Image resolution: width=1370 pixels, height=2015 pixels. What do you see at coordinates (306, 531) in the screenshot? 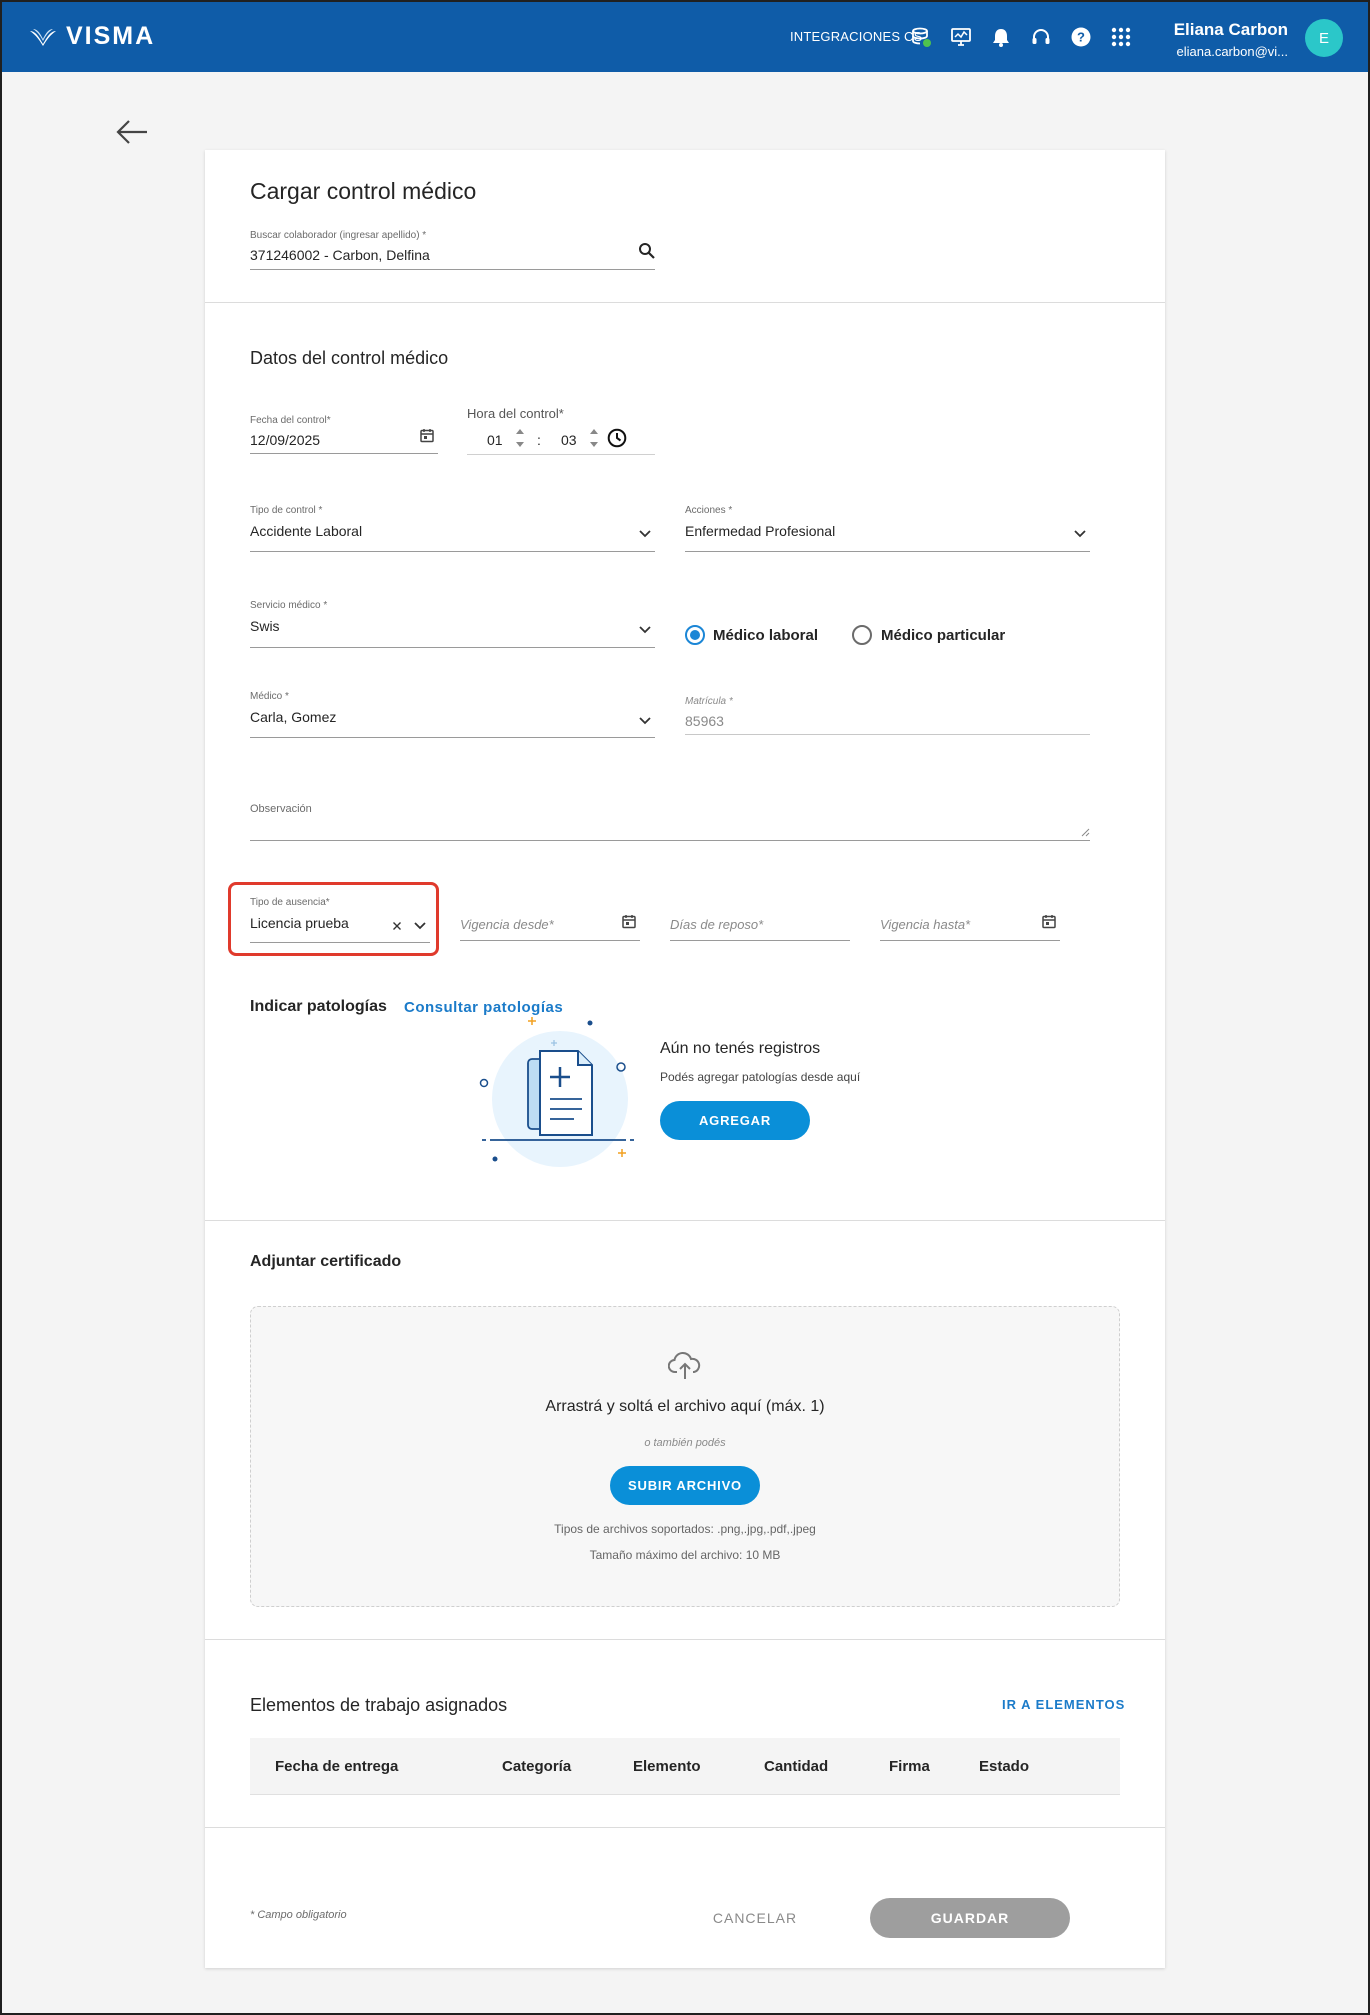
I see `control-type-select: Accidente Laboral` at bounding box center [306, 531].